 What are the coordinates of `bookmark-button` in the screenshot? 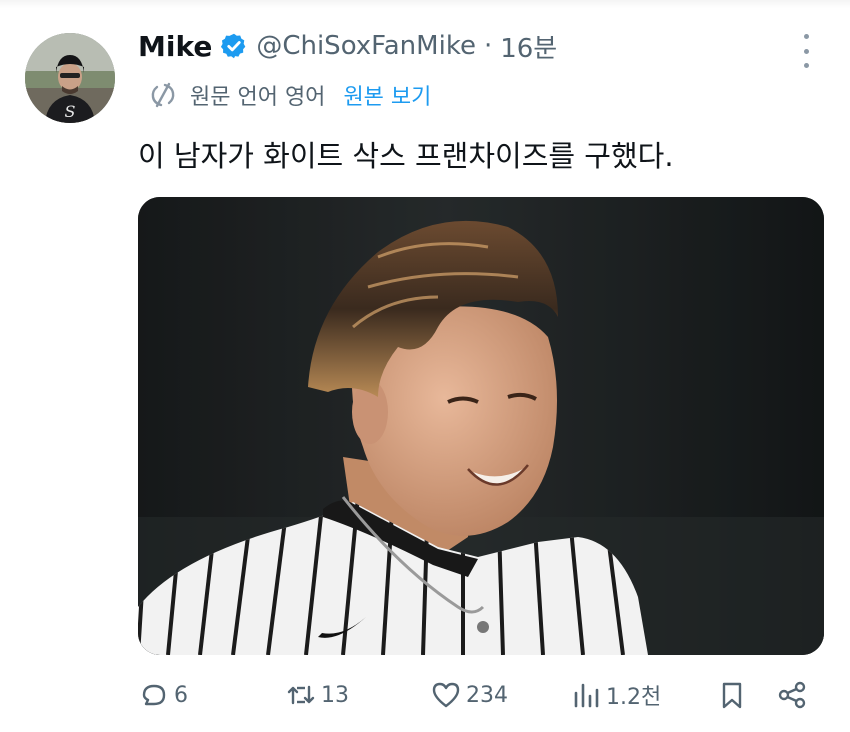 It's located at (732, 695).